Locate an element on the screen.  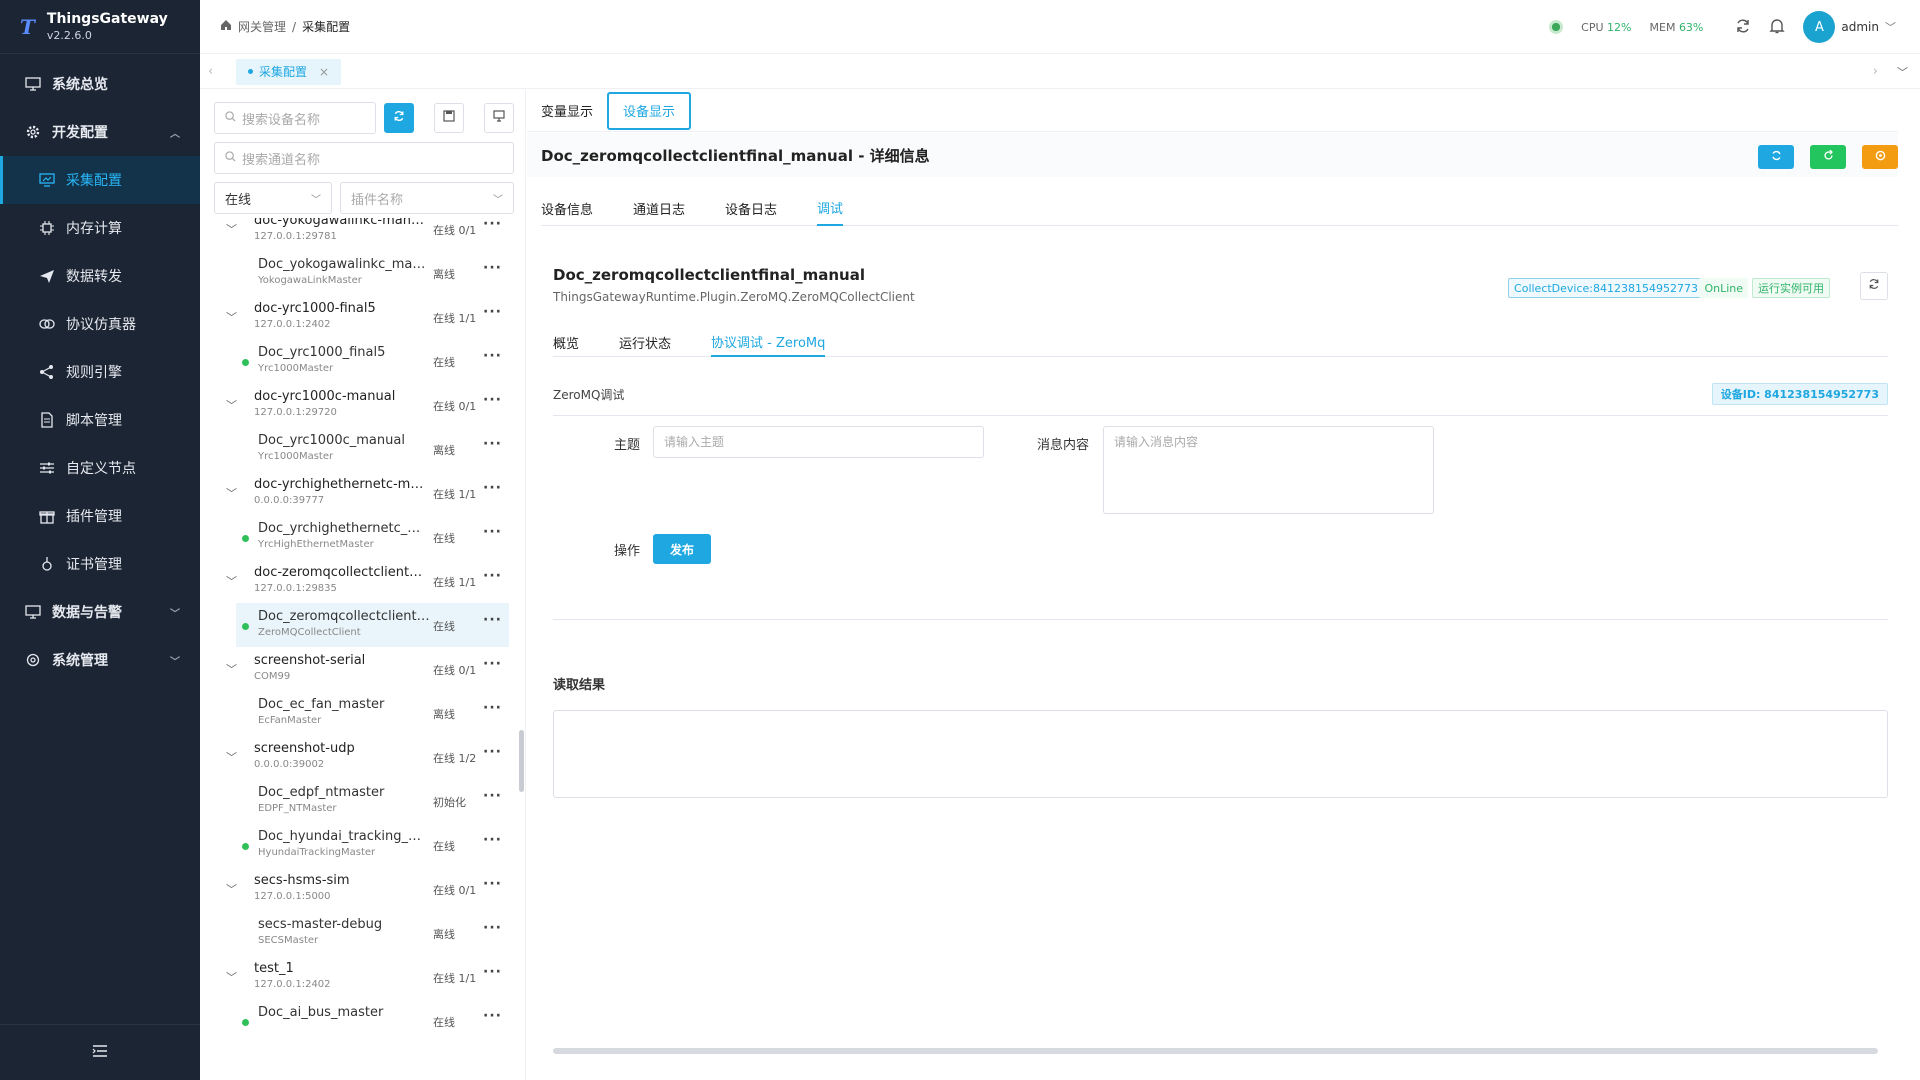
chevron-right-icon: › is located at coordinates (1875, 71).